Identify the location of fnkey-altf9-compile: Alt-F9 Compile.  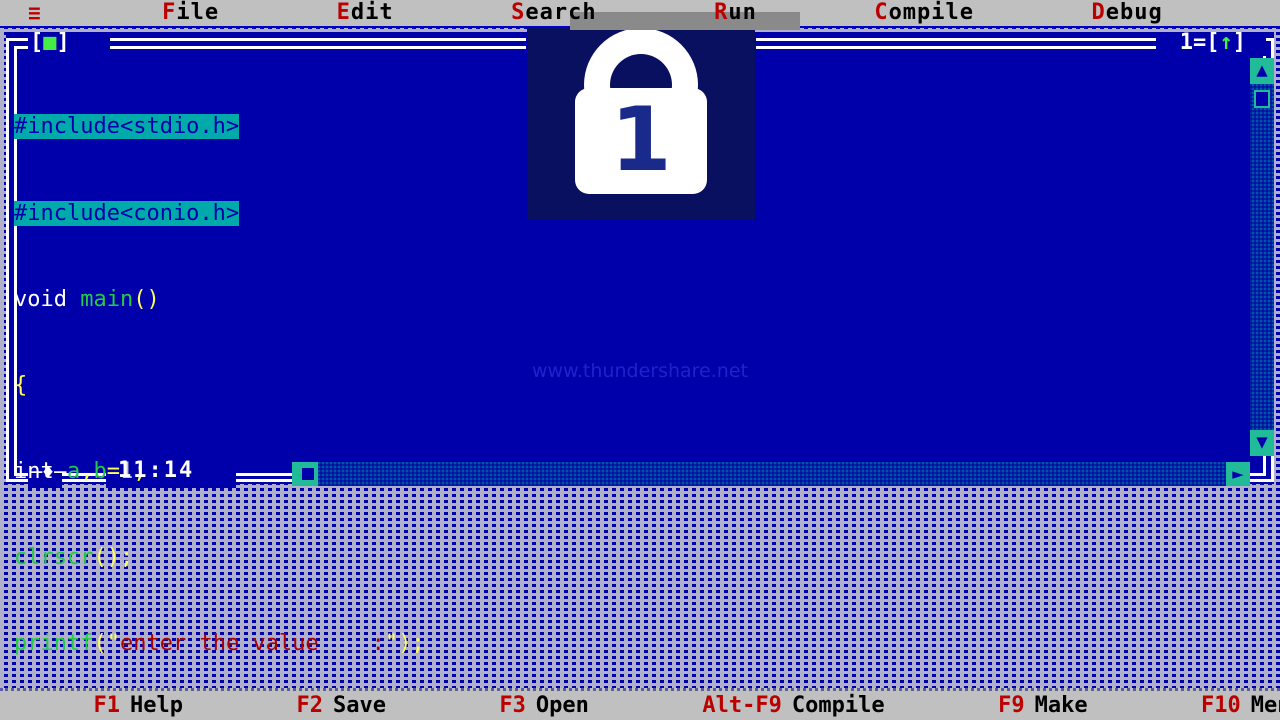
(754, 693).